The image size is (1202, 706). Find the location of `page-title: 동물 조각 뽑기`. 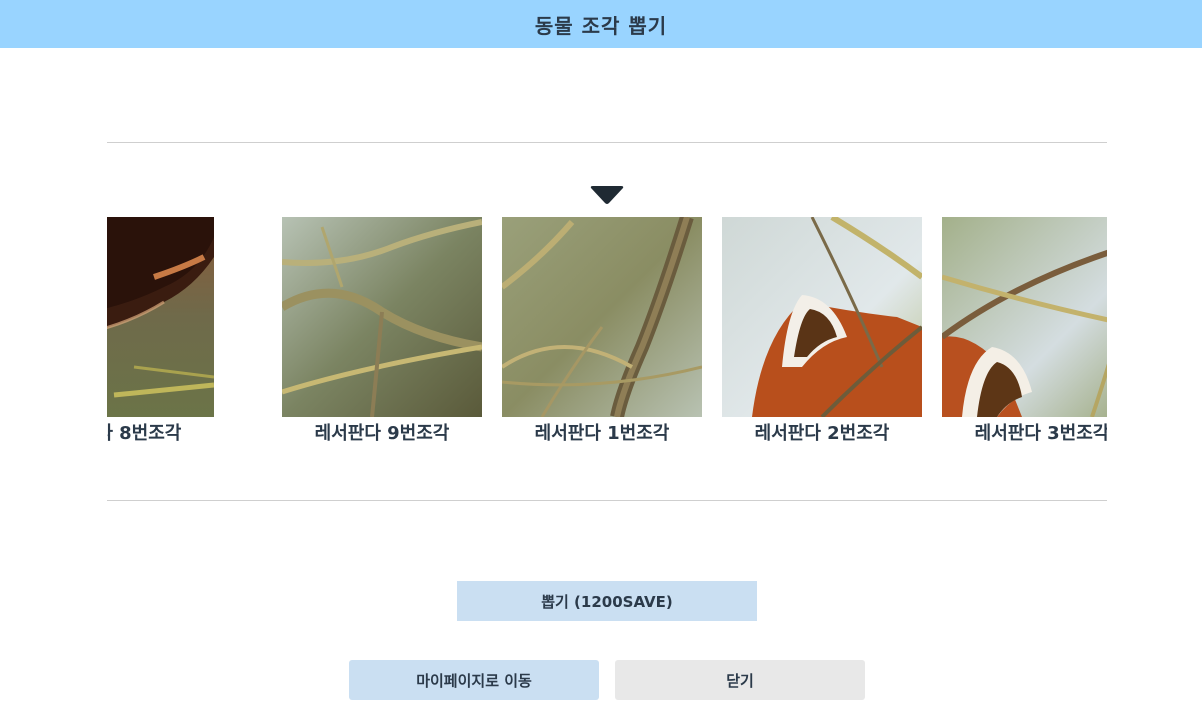

page-title: 동물 조각 뽑기 is located at coordinates (601, 25).